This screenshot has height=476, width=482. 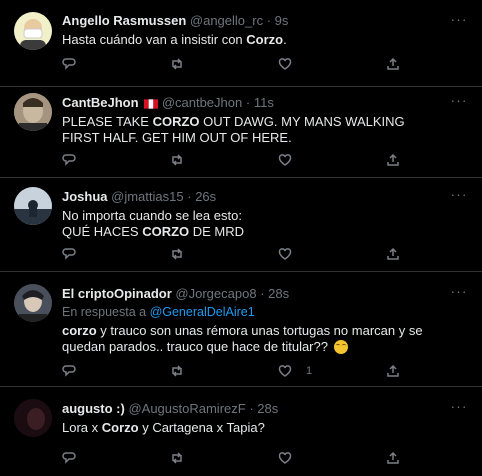 I want to click on like-button: 1, so click(x=295, y=371).